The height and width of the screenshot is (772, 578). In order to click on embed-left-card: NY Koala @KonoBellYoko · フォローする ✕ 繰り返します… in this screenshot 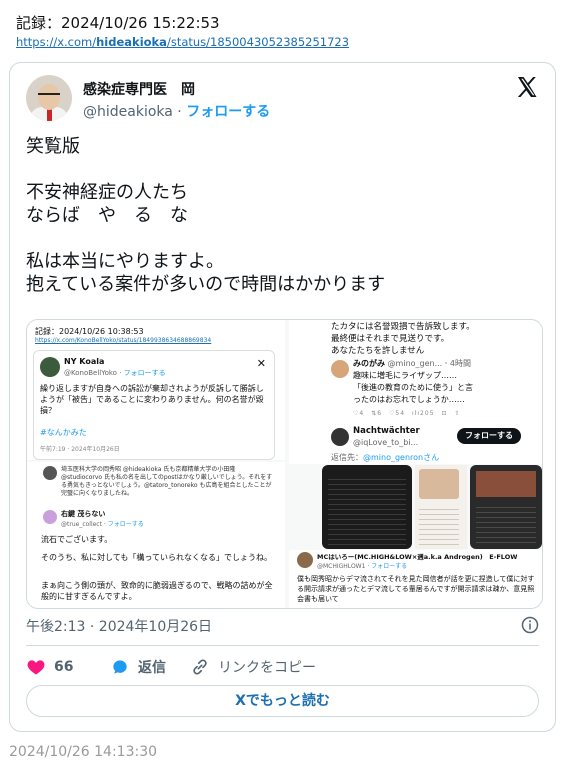, I will do `click(154, 405)`.